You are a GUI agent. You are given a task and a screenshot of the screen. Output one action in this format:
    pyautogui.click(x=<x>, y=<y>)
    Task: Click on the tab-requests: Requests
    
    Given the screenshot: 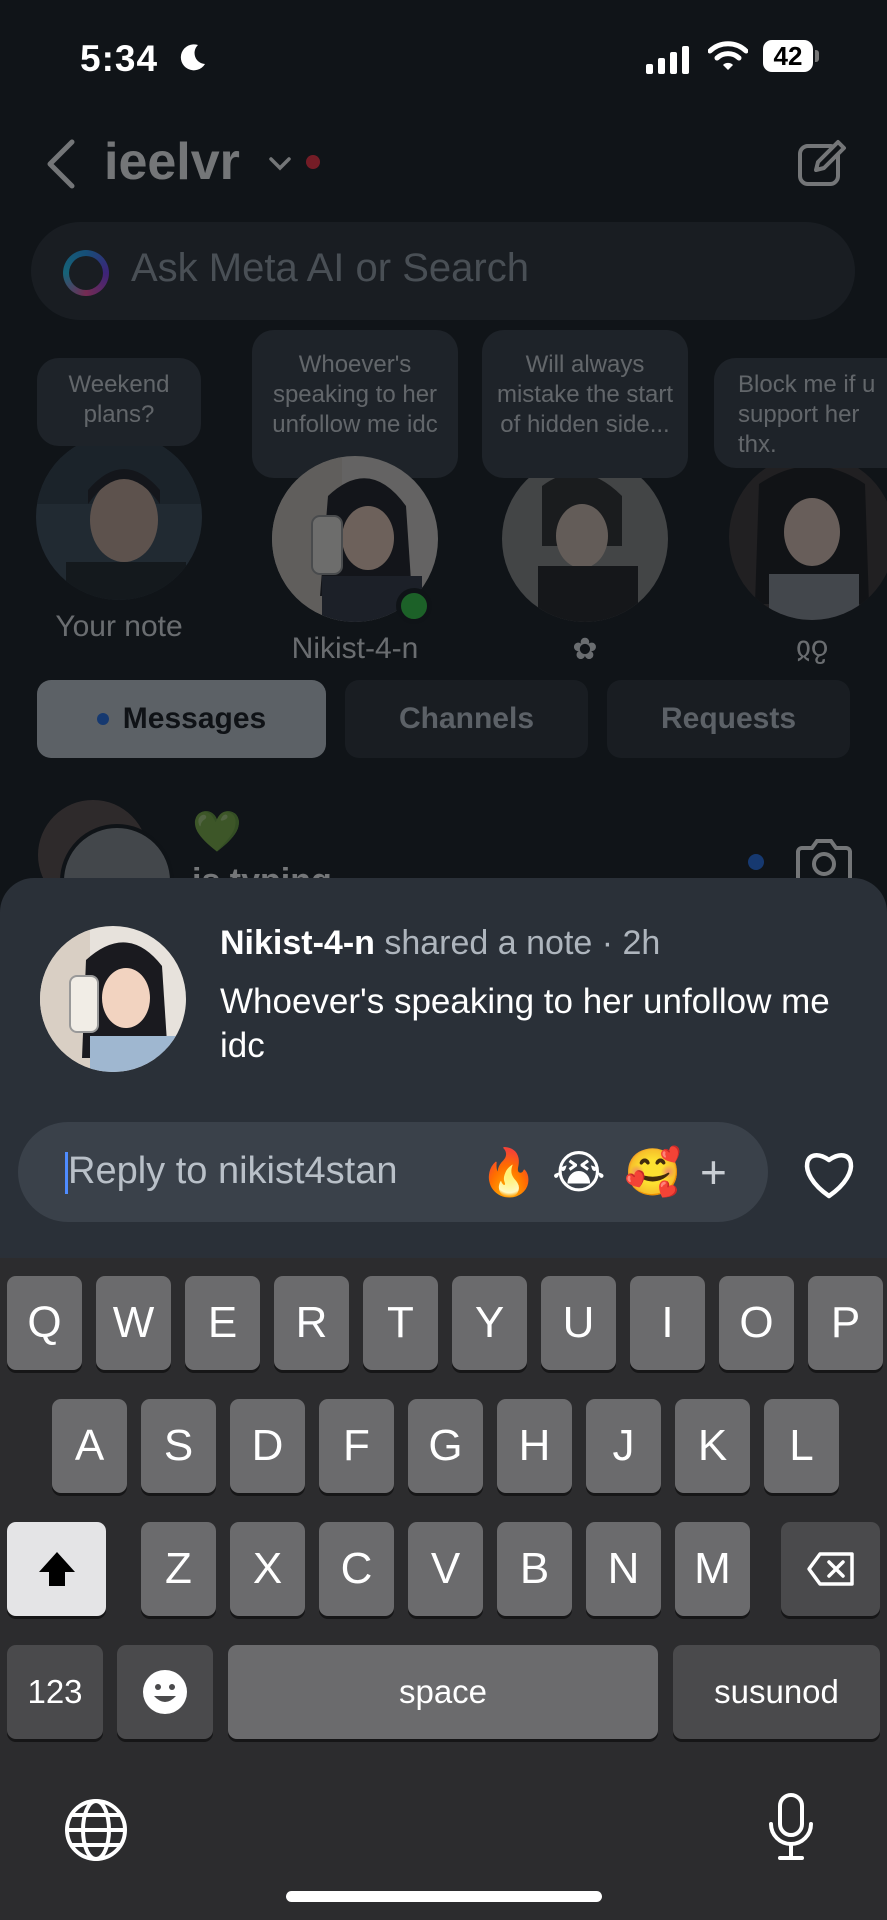 What is the action you would take?
    pyautogui.click(x=728, y=719)
    